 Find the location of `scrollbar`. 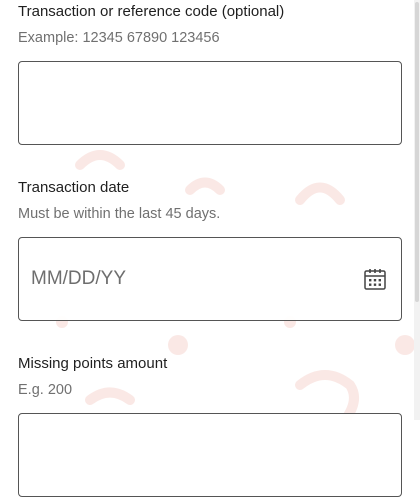

scrollbar is located at coordinates (417, 210).